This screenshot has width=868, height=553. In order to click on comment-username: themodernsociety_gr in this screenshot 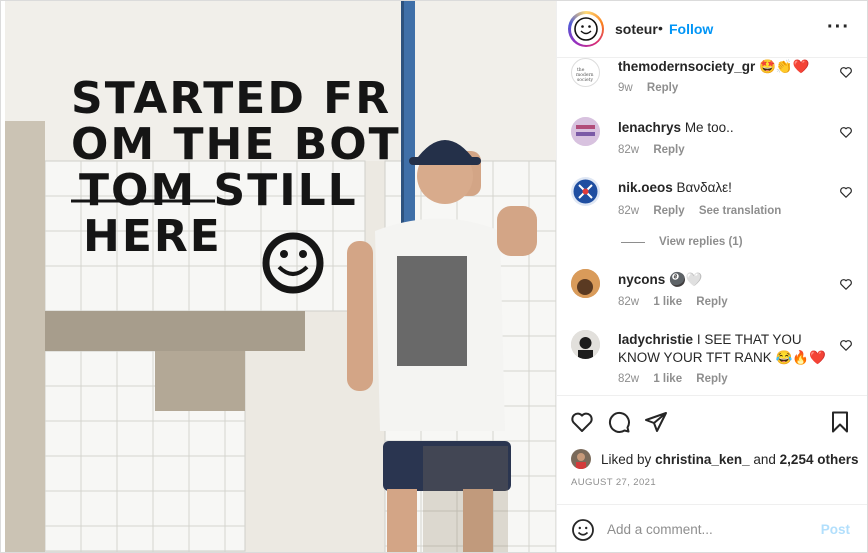, I will do `click(686, 66)`.